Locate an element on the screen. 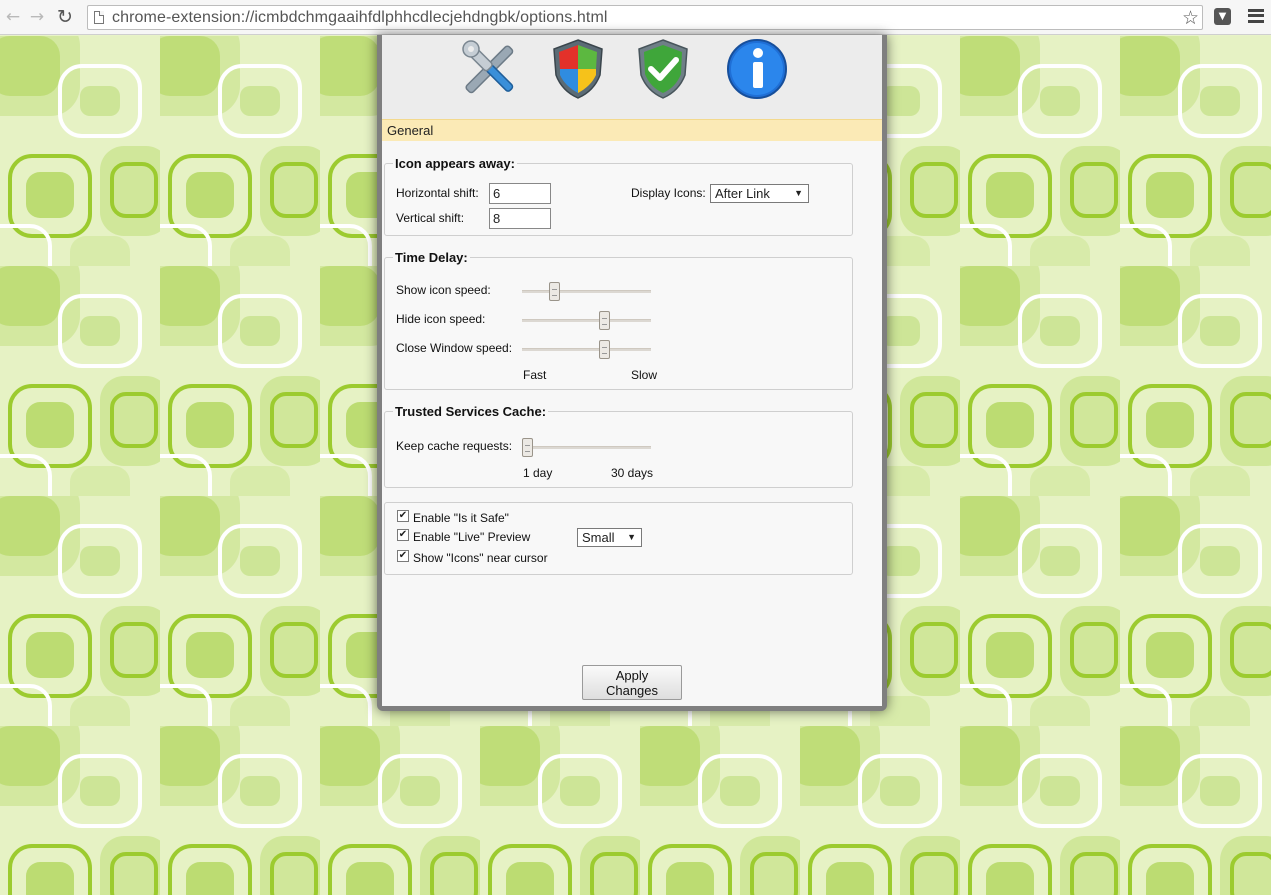 The height and width of the screenshot is (895, 1271). keep-cache-slider is located at coordinates (586, 447).